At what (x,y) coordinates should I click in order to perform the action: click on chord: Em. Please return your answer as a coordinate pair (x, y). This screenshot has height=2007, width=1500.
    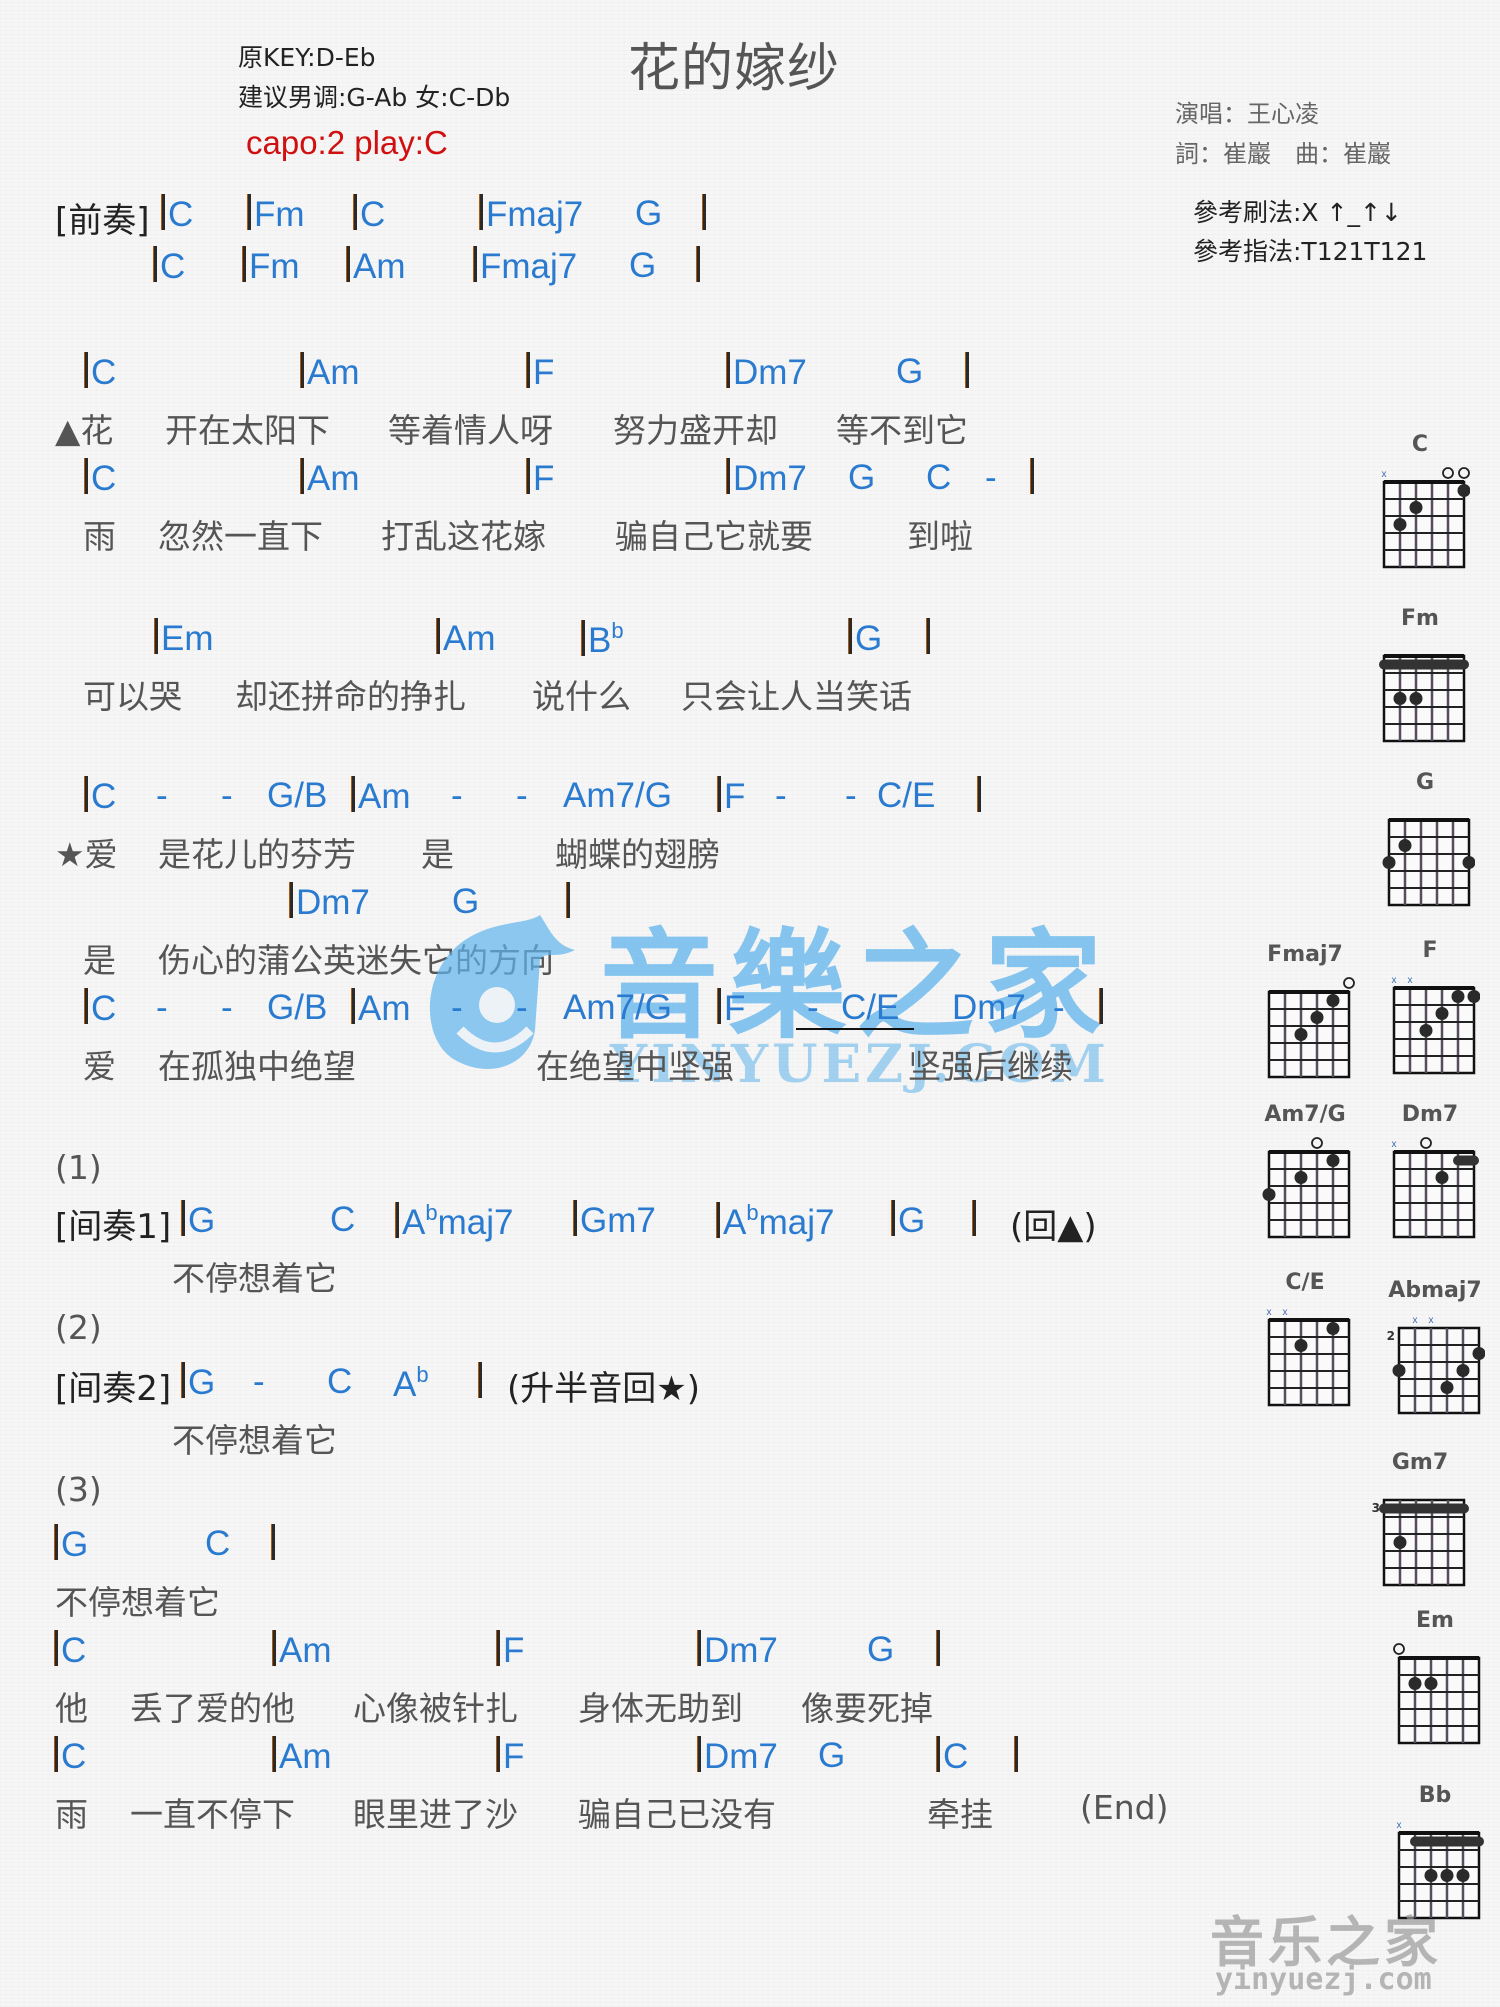
    Looking at the image, I should click on (184, 638).